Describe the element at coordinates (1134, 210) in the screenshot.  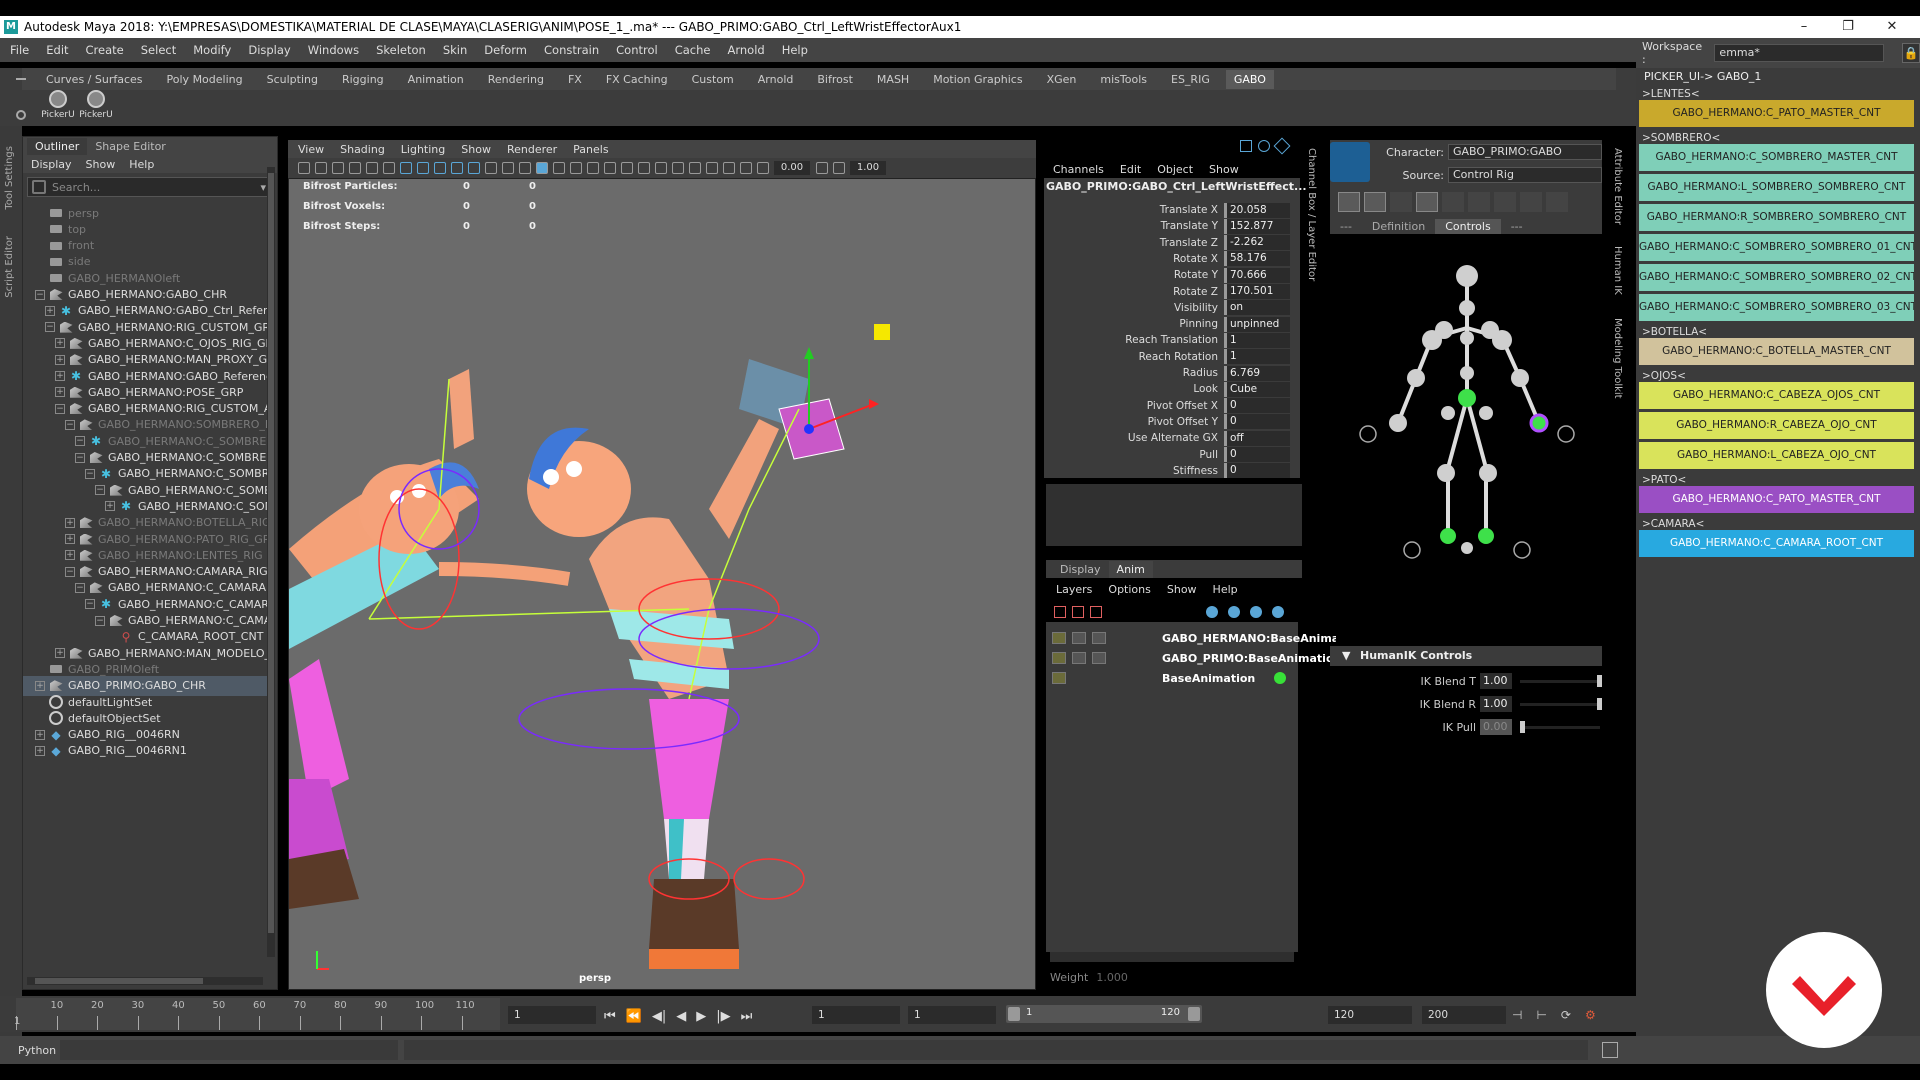
I see `channel-name: Translate X` at that location.